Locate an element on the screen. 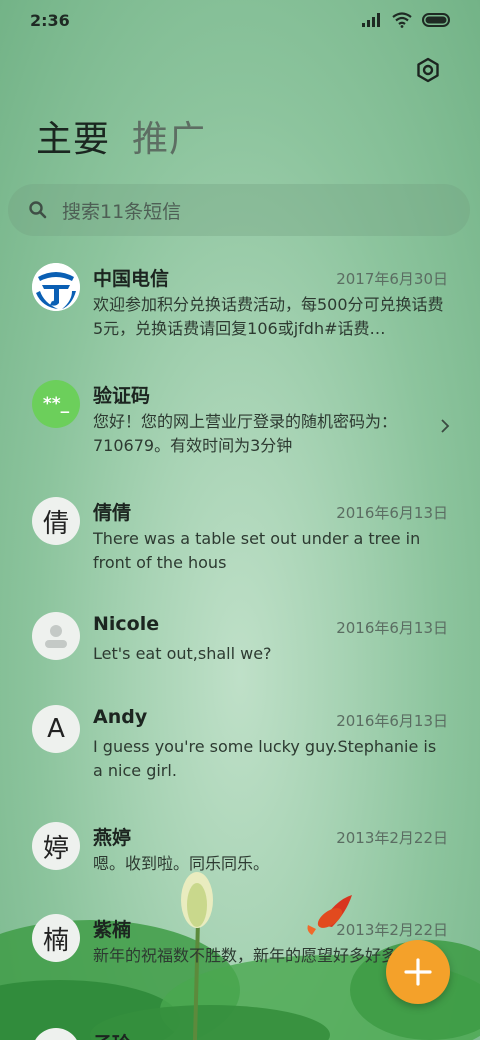 Image resolution: width=480 pixels, height=1040 pixels. contact-name: 燕婷 is located at coordinates (112, 838).